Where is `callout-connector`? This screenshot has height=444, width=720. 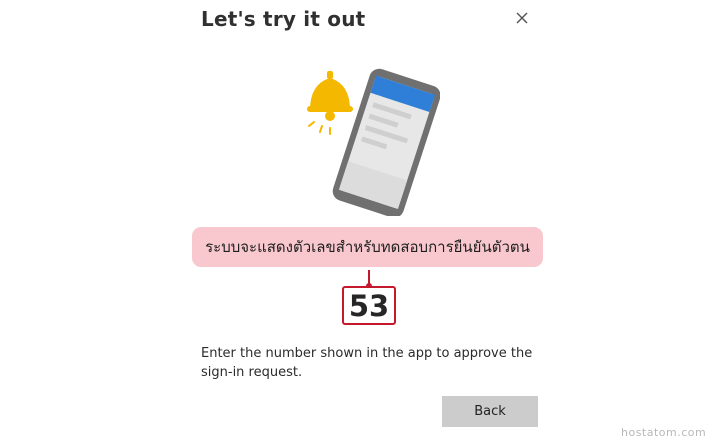 callout-connector is located at coordinates (369, 279).